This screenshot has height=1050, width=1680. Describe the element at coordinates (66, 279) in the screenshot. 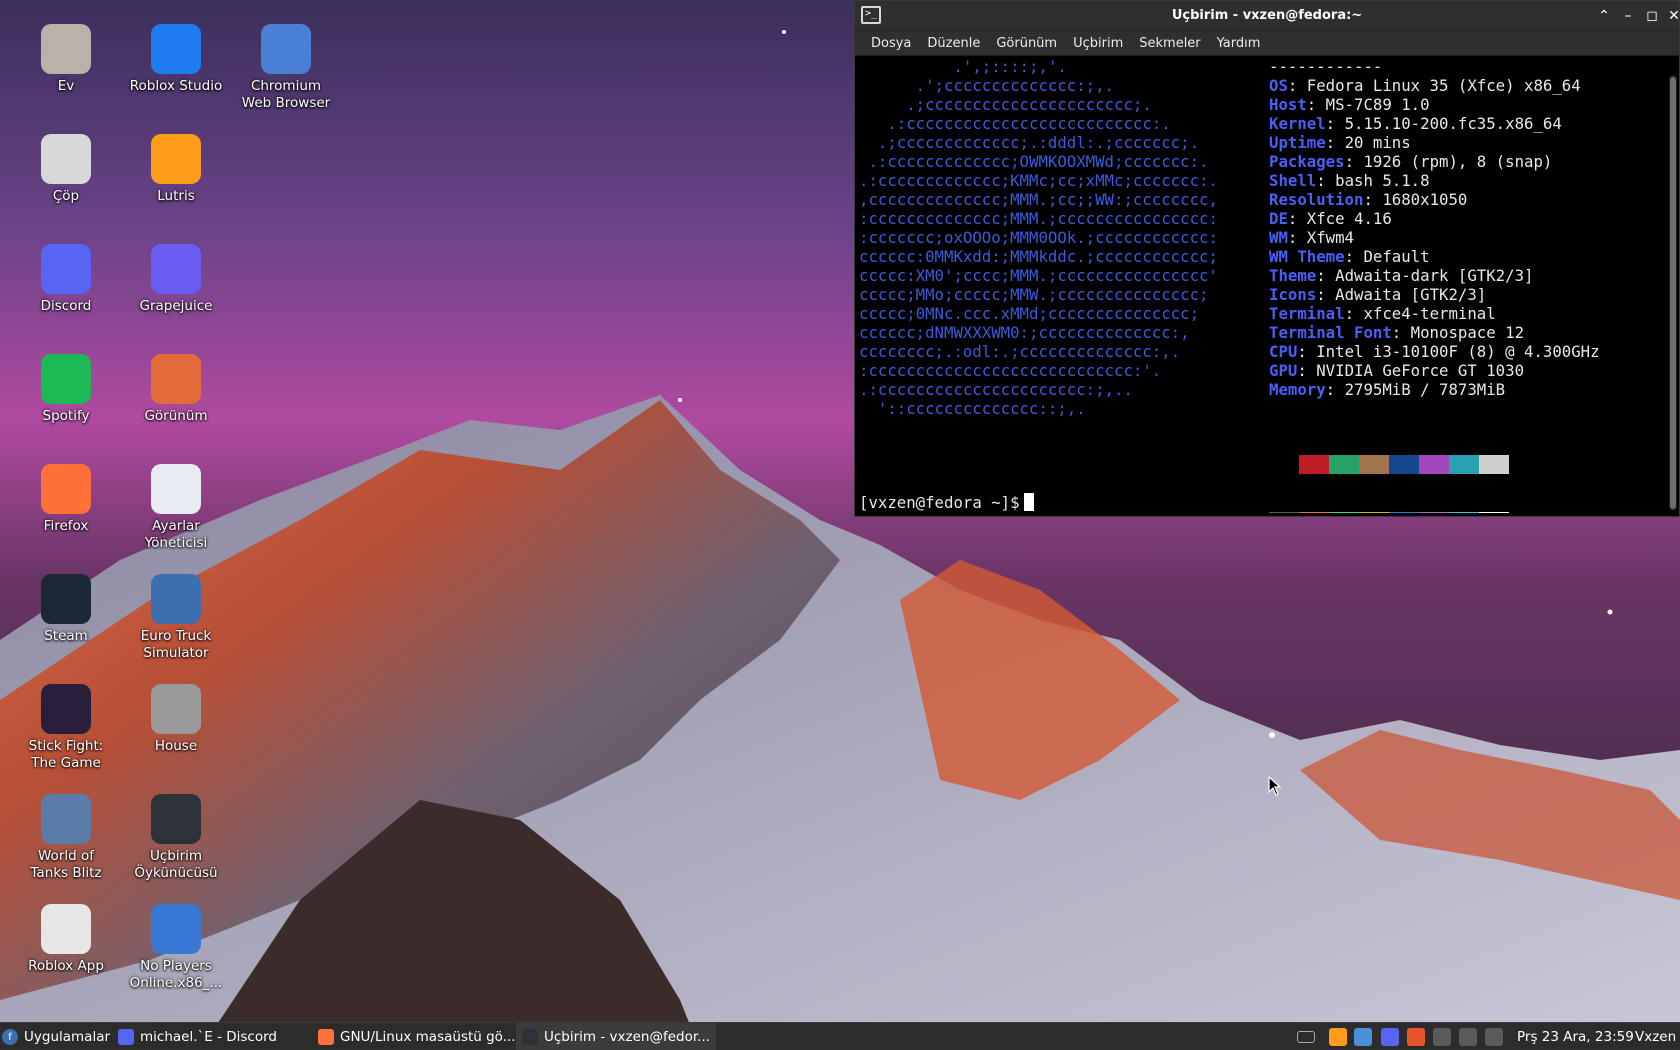

I see `desktop-icon: Discord` at that location.